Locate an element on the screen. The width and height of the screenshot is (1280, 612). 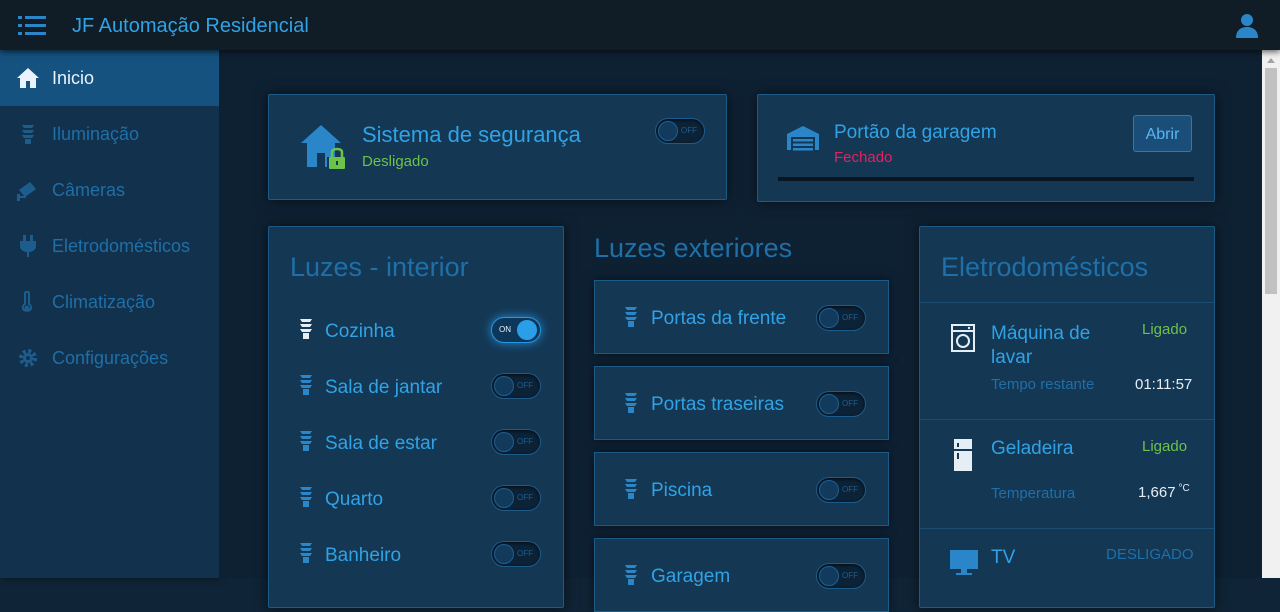
exterior-light-portas-da-frente: Portas da frente OFF is located at coordinates (741, 317).